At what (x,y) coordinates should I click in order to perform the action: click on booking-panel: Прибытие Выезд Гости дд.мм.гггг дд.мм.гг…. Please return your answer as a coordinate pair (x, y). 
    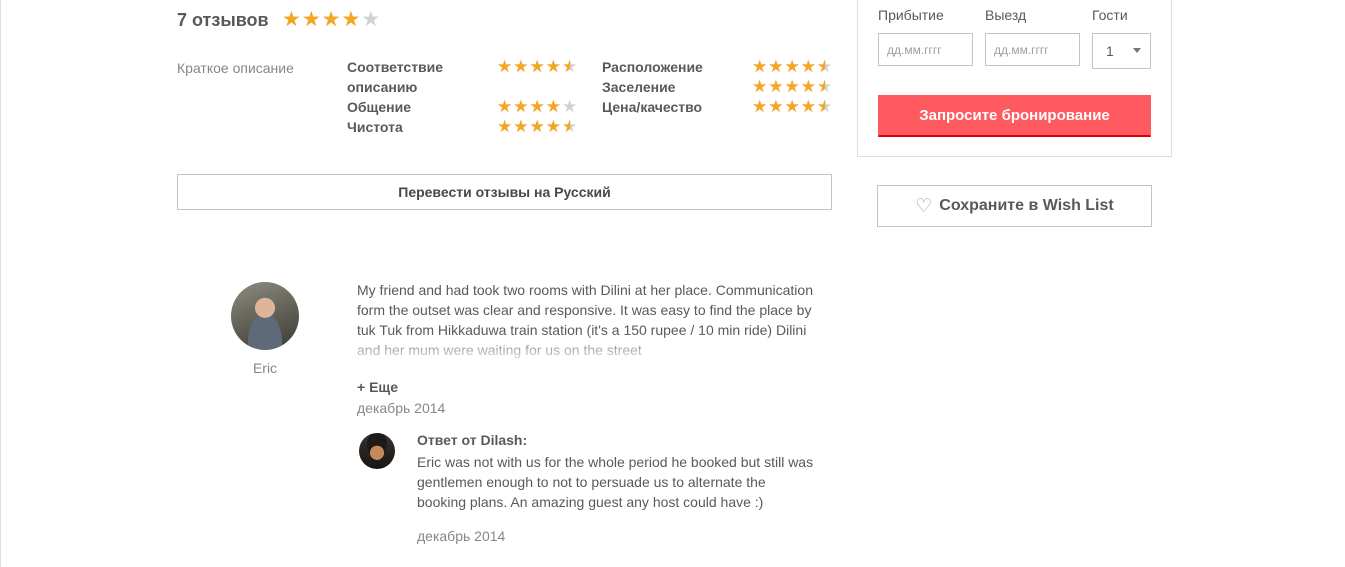
    Looking at the image, I should click on (1014, 78).